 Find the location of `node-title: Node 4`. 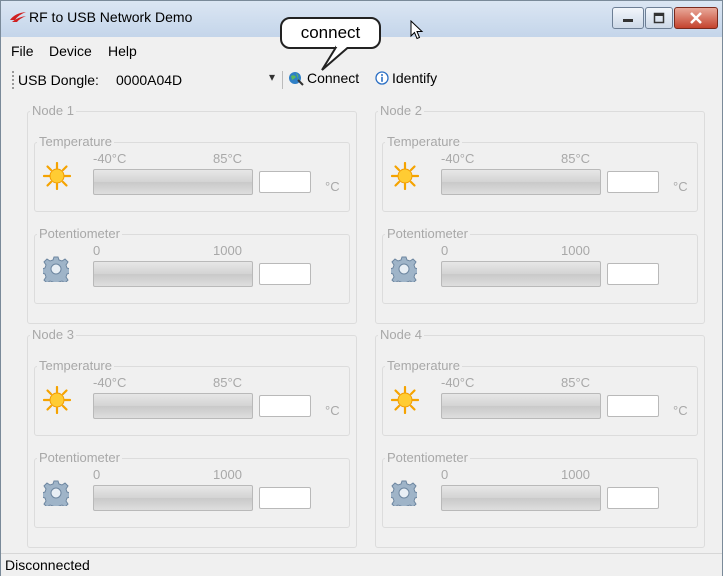

node-title: Node 4 is located at coordinates (401, 334).